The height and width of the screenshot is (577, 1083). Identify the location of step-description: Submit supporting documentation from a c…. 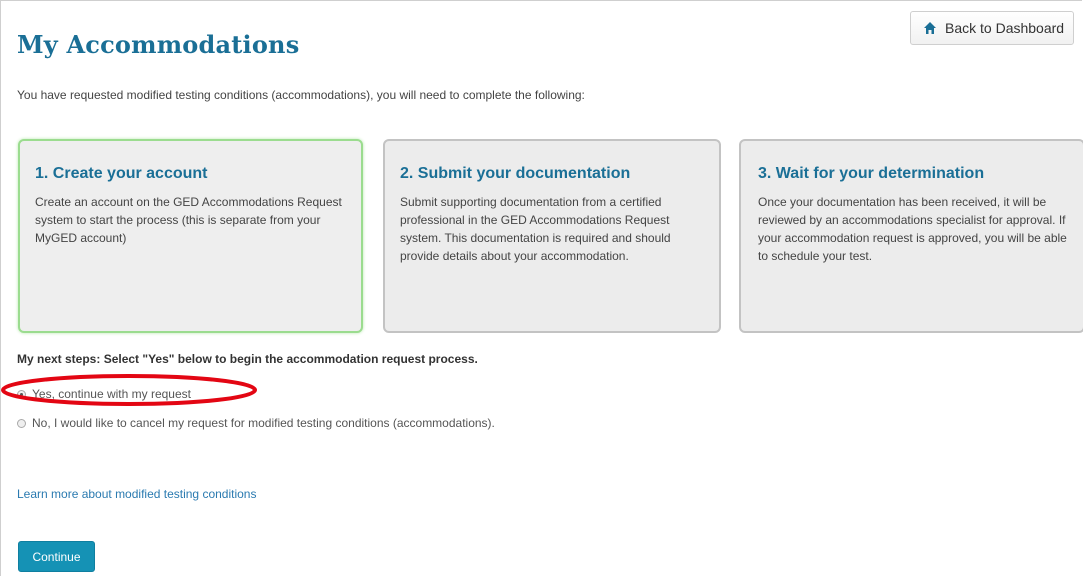
(535, 229).